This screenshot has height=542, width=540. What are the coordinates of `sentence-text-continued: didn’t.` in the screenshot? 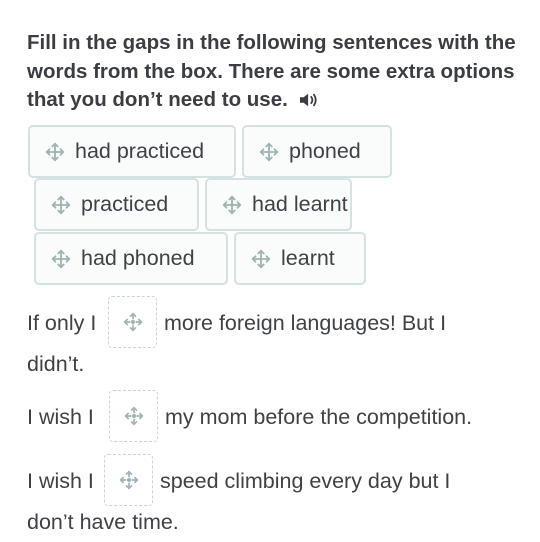 It's located at (56, 364).